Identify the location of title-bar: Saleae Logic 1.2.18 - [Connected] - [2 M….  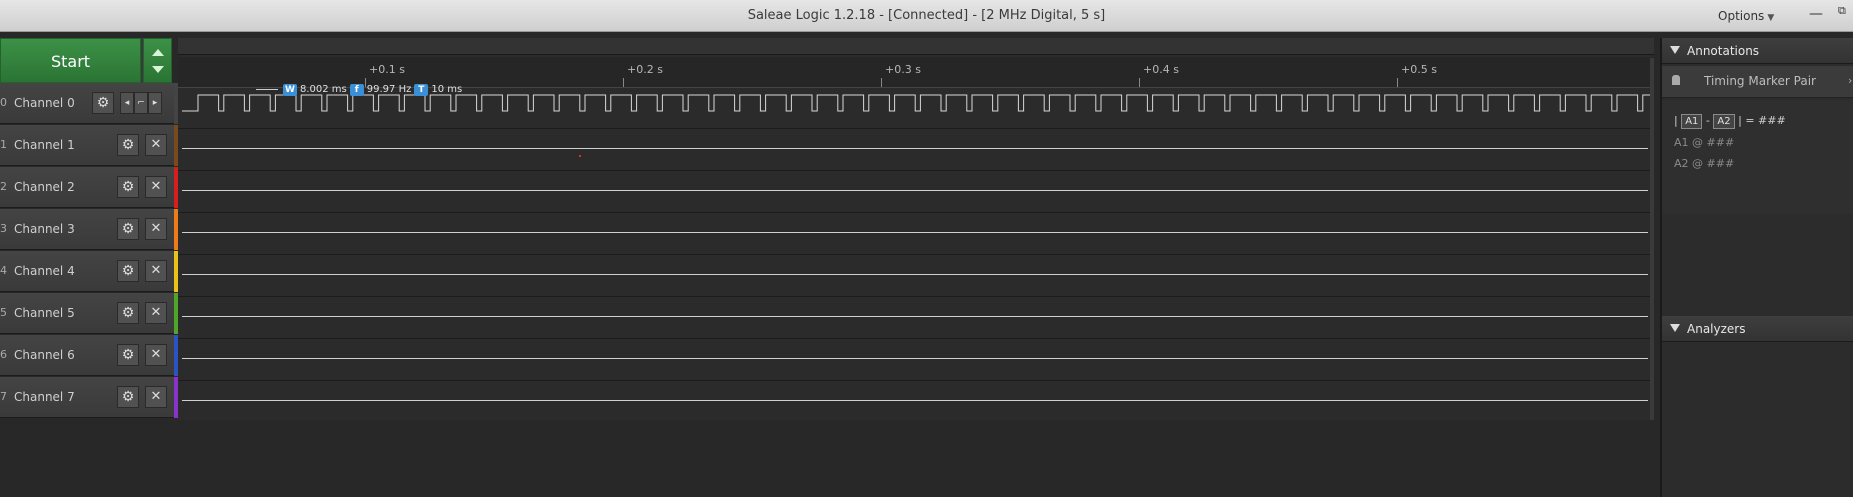
(926, 16).